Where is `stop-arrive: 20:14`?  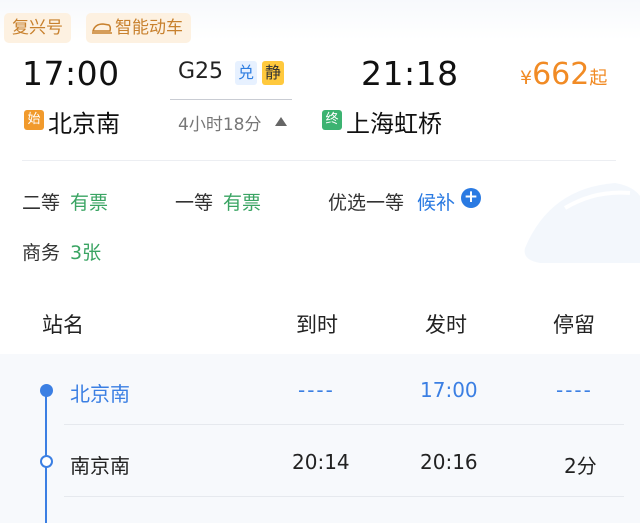 stop-arrive: 20:14 is located at coordinates (321, 462).